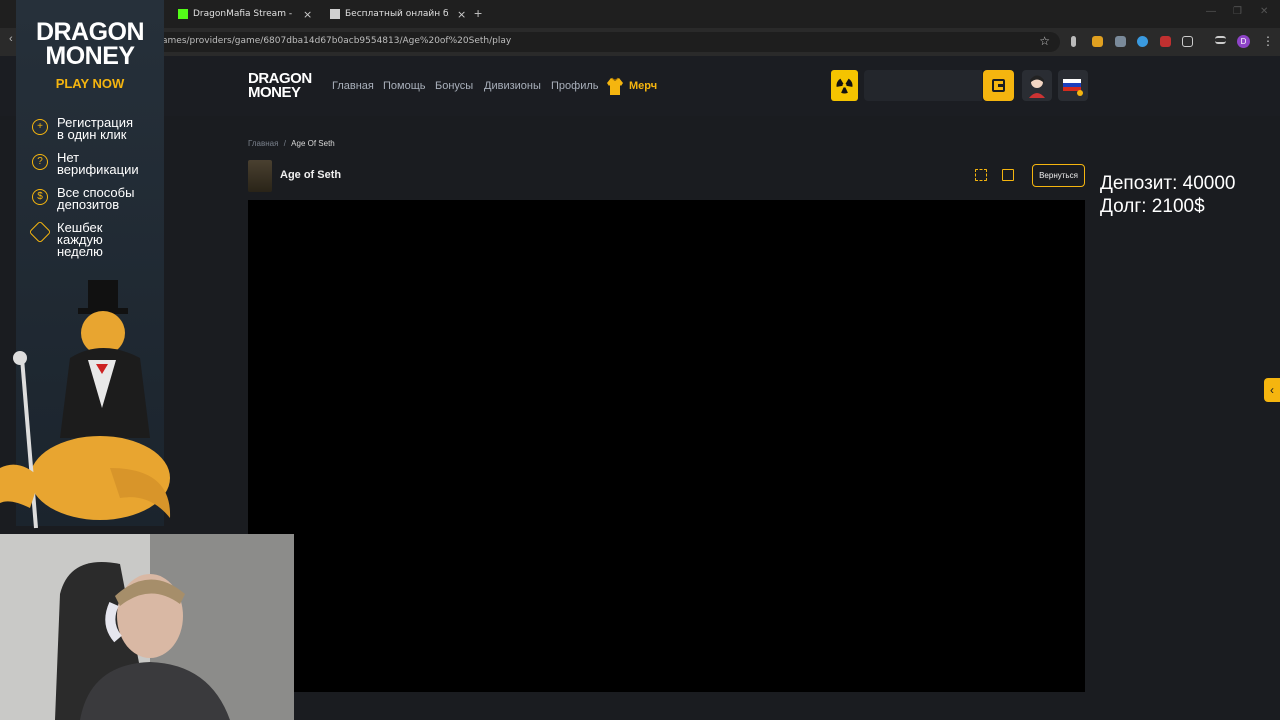 The width and height of the screenshot is (1280, 720). I want to click on tab-title: DragonMafia Stream - Watch L, so click(244, 14).